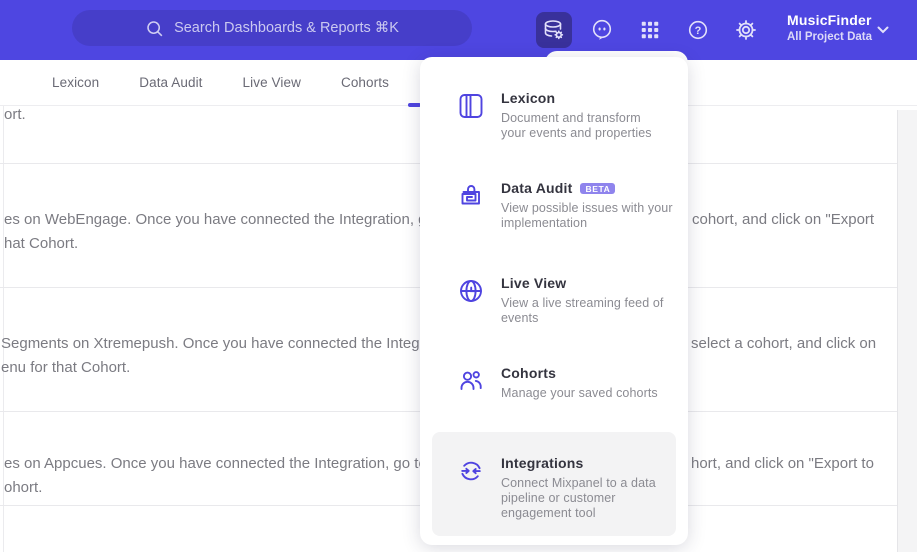  What do you see at coordinates (554, 30) in the screenshot?
I see `data-management-icon` at bounding box center [554, 30].